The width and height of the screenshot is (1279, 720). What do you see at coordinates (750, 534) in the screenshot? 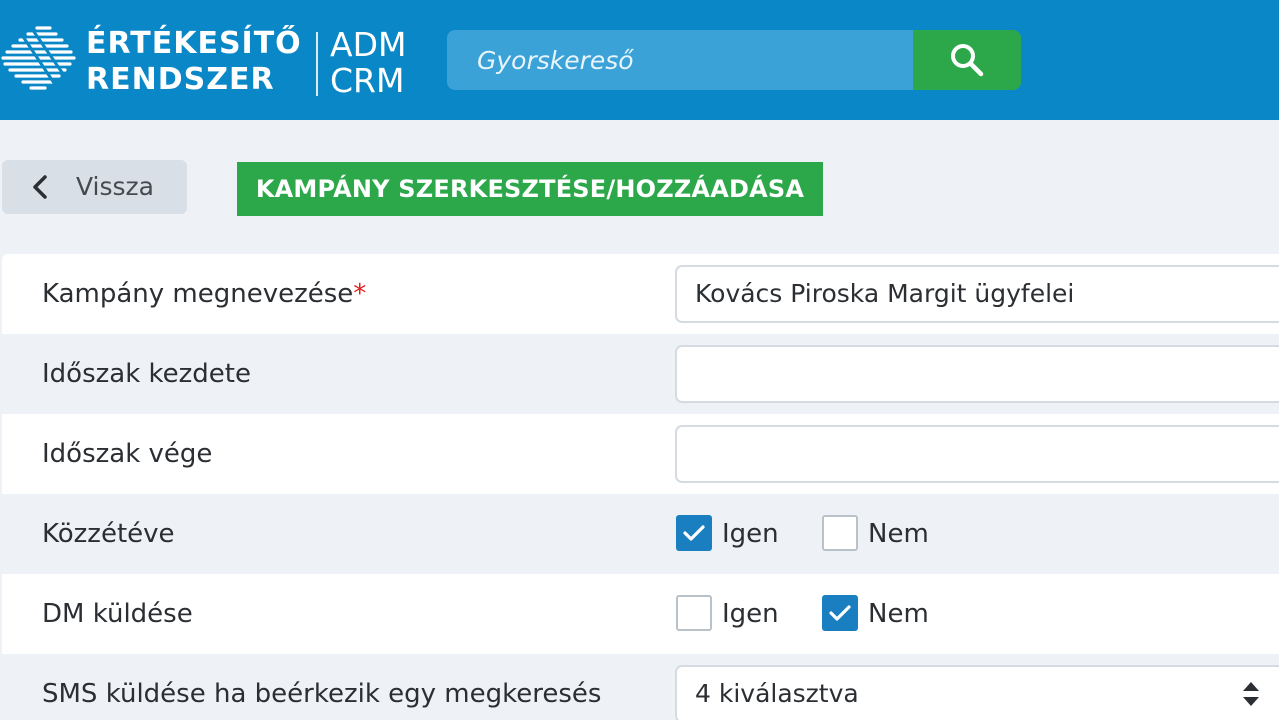
I see `published-yes-label: Igen` at bounding box center [750, 534].